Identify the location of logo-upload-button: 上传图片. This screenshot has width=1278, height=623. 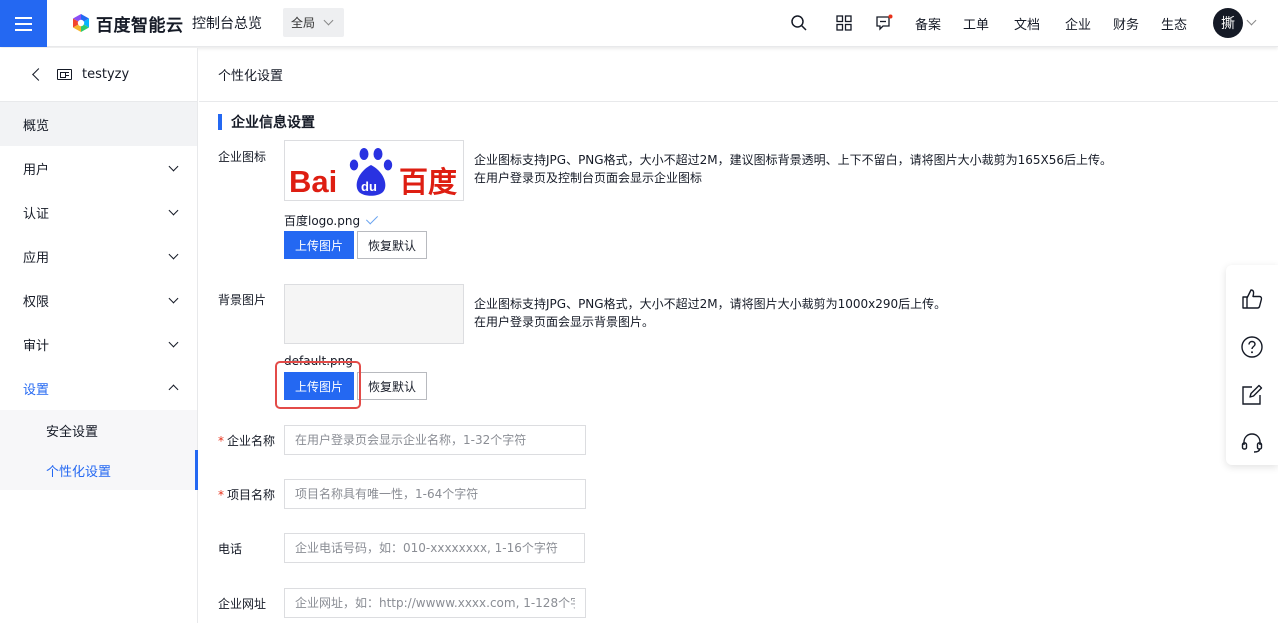
(319, 245).